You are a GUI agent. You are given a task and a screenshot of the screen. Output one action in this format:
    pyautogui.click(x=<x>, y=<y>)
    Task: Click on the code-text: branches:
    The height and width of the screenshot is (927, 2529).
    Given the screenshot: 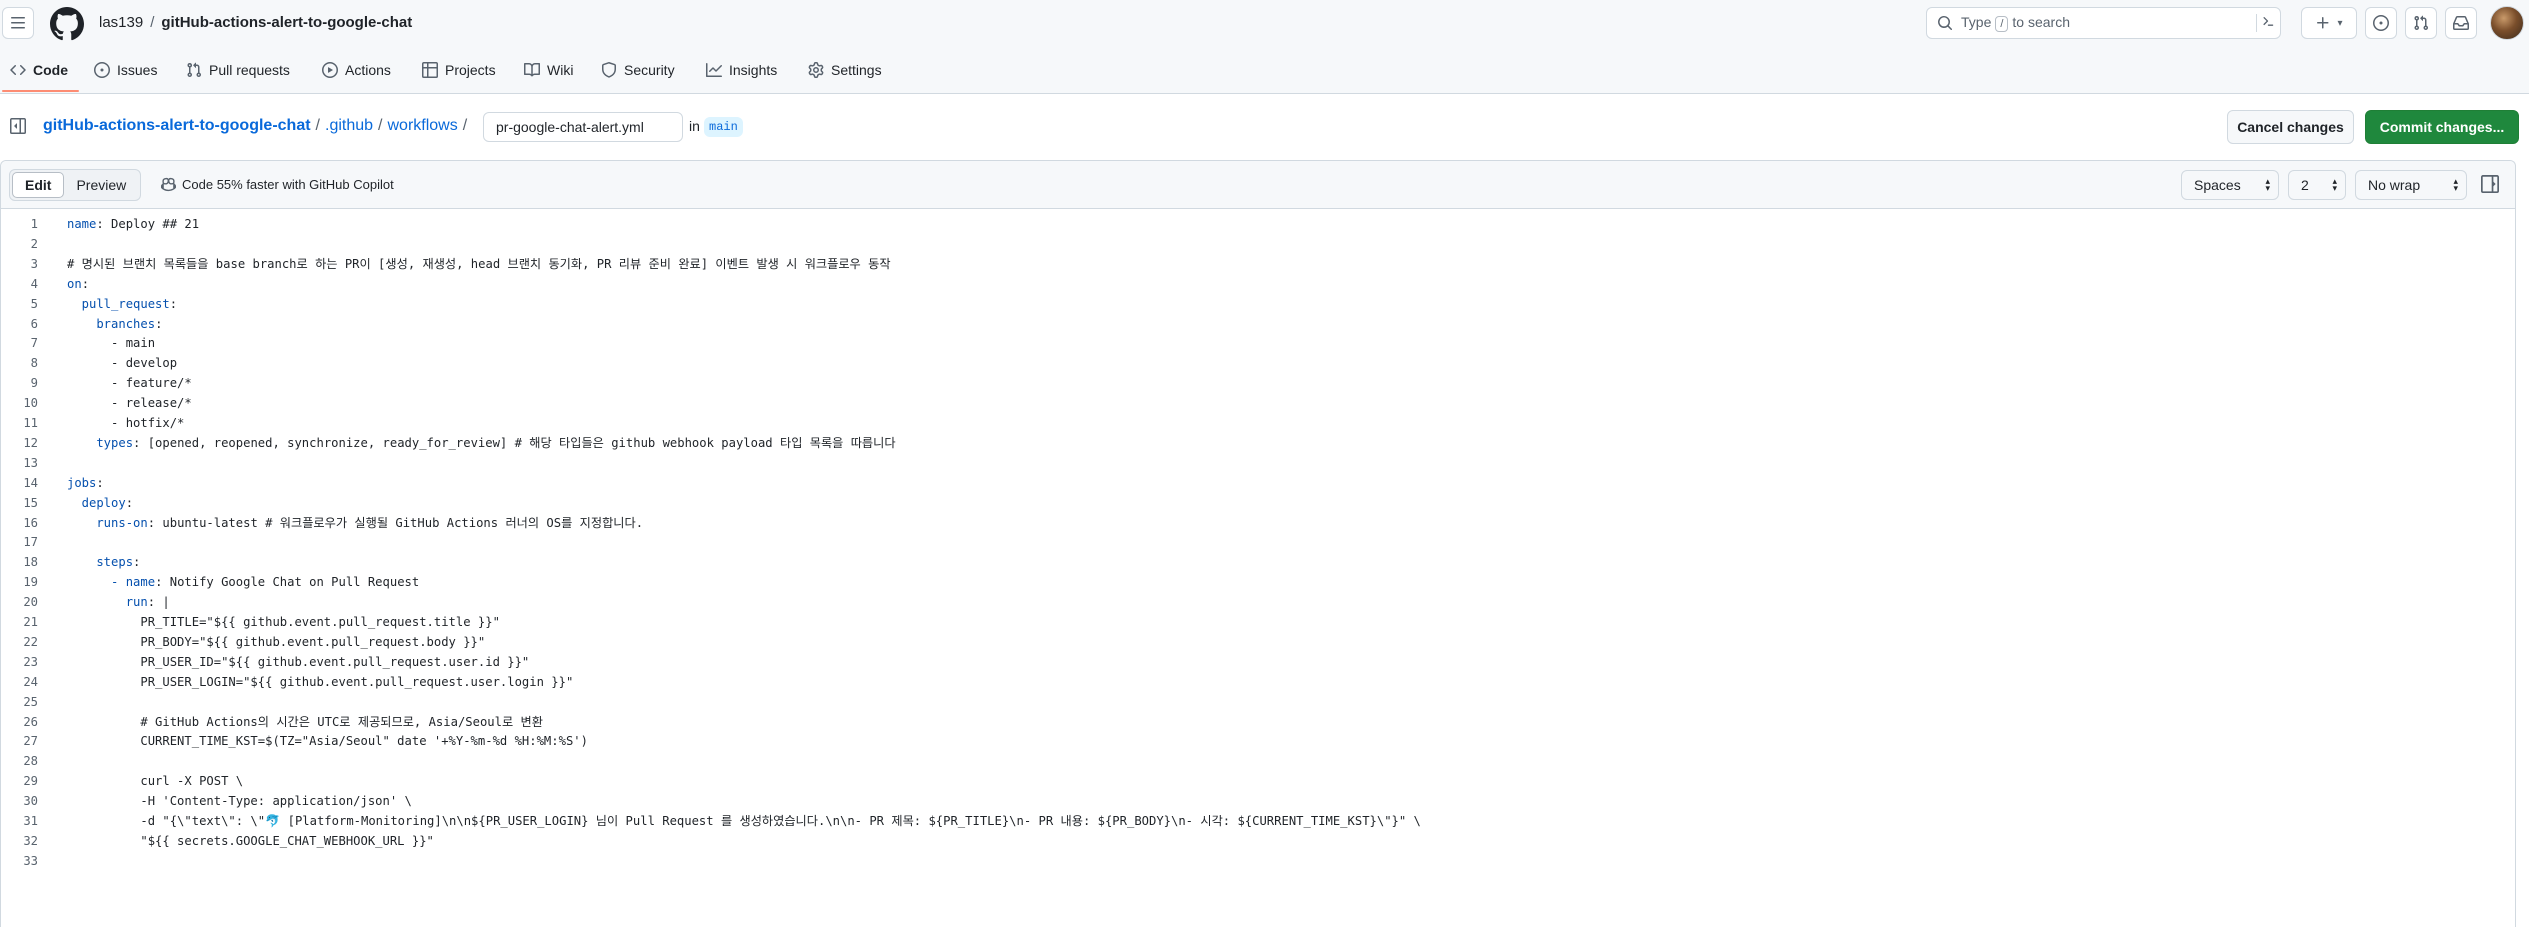 What is the action you would take?
    pyautogui.click(x=114, y=324)
    